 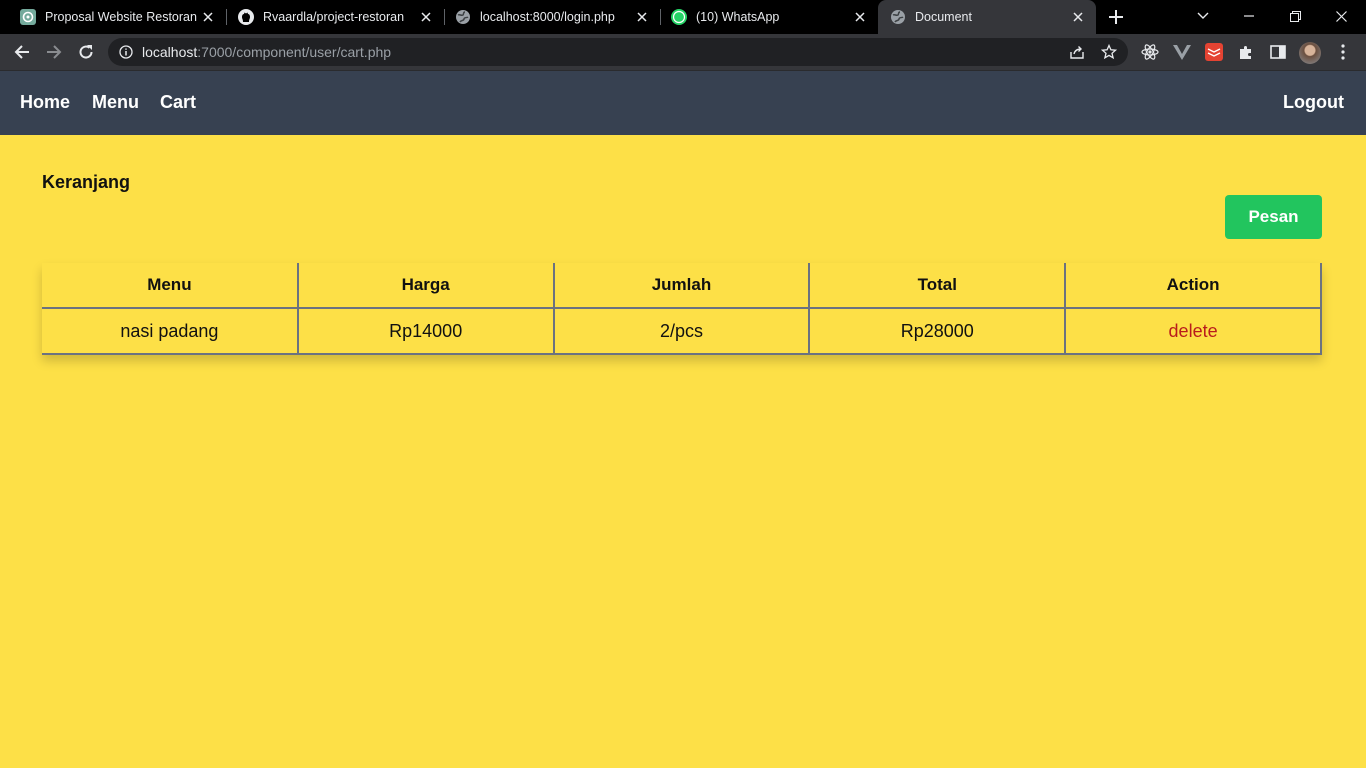 I want to click on tab-title: localhost:8000/login.php, so click(x=547, y=17).